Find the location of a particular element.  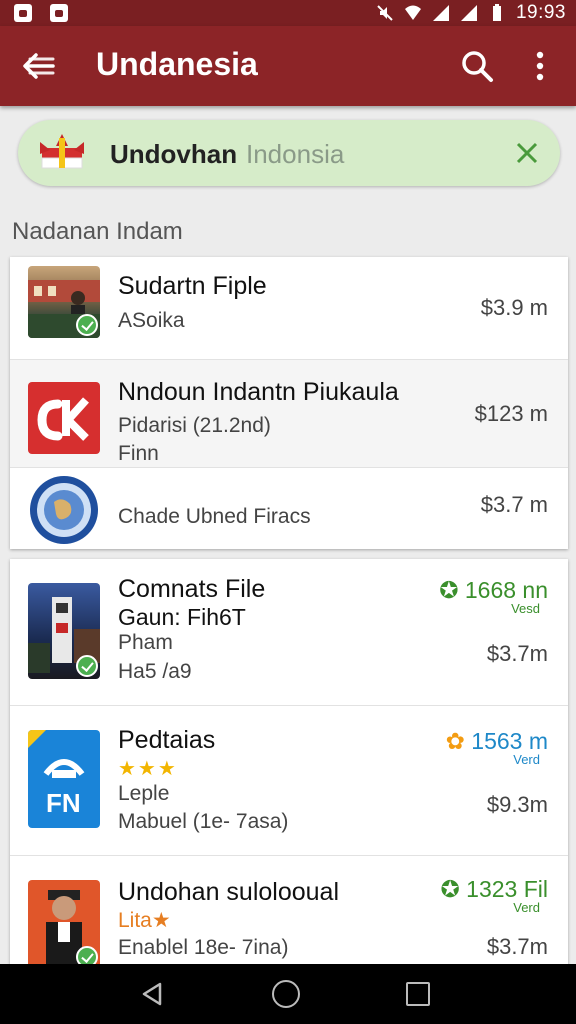

listing-detail: Pham is located at coordinates (145, 642).